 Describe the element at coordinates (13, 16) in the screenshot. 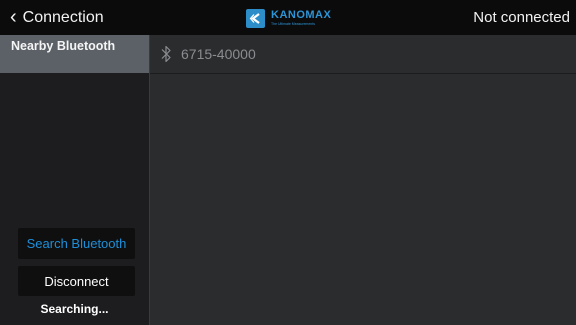

I see `chevron-left-icon: ‹` at that location.